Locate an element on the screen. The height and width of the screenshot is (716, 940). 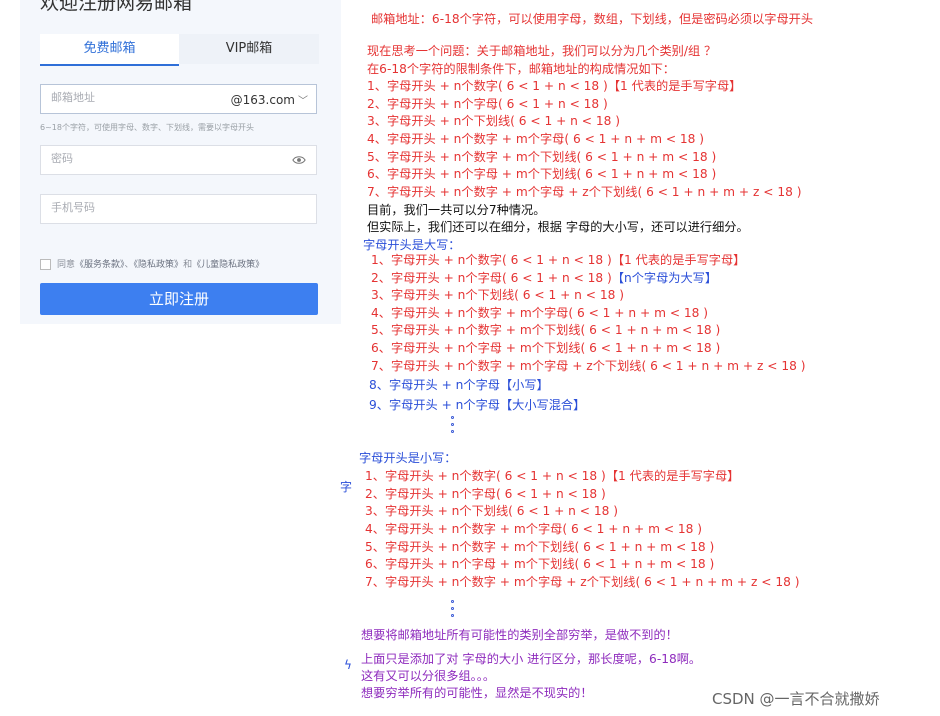
note-conclusion4: 想要穷举所有的可能性，显然是不现实的！ is located at coordinates (477, 693).